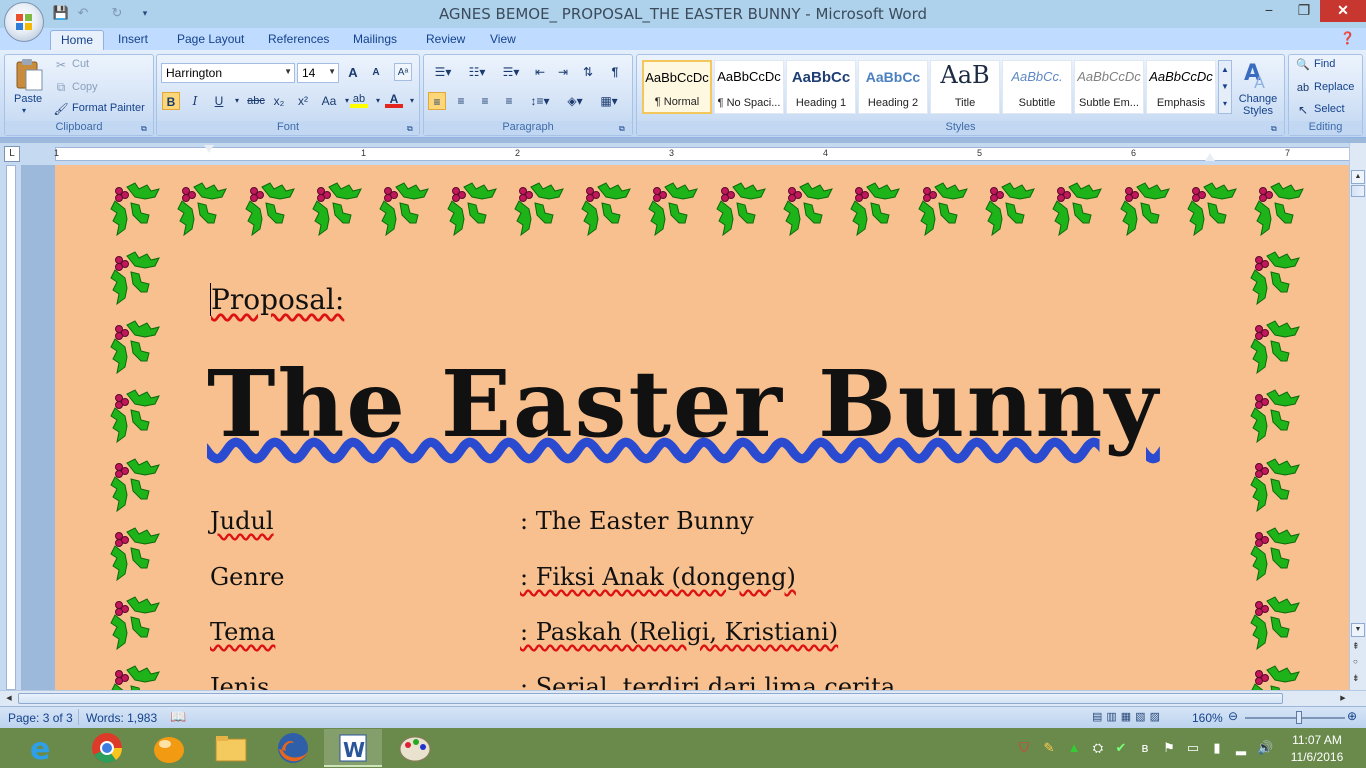  What do you see at coordinates (1225, 69) in the screenshot?
I see `chevron-up-icon: ▲` at bounding box center [1225, 69].